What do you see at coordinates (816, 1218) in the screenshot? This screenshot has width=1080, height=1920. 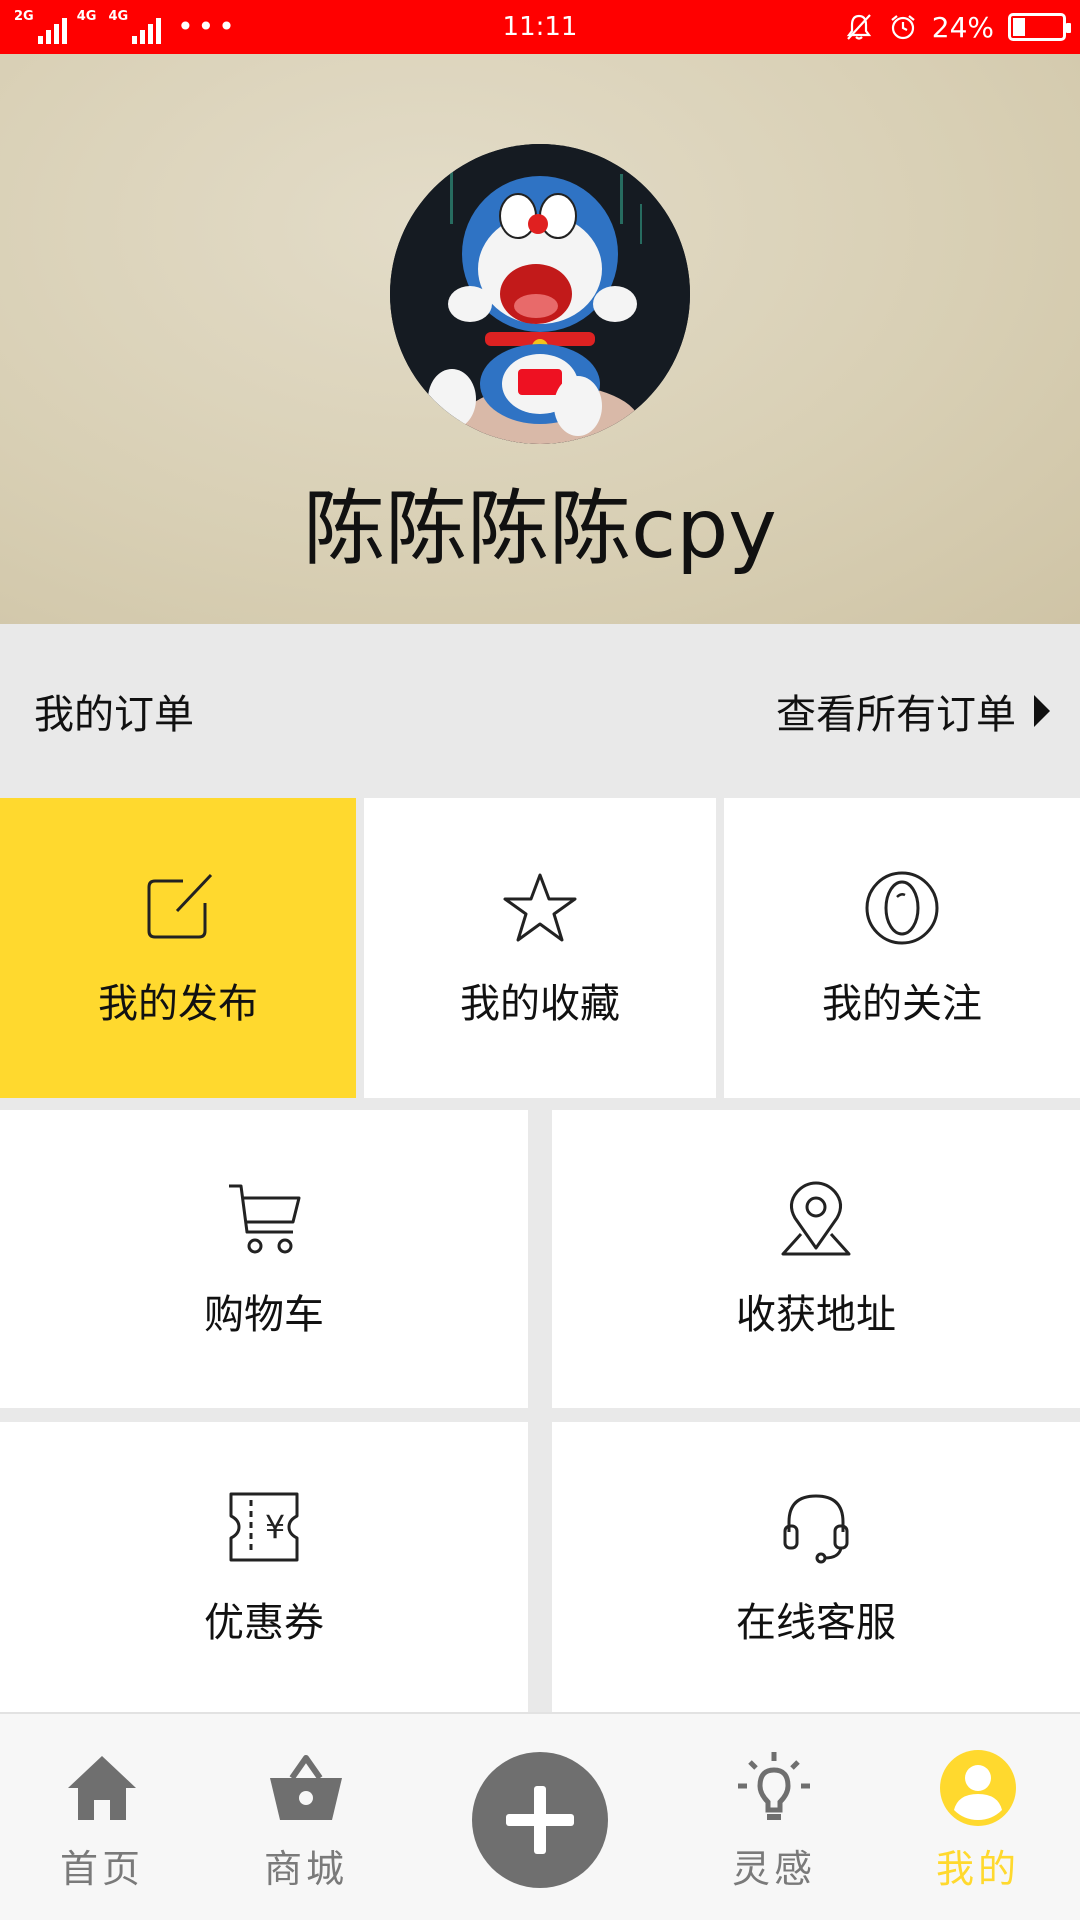 I see `location-pin-icon` at bounding box center [816, 1218].